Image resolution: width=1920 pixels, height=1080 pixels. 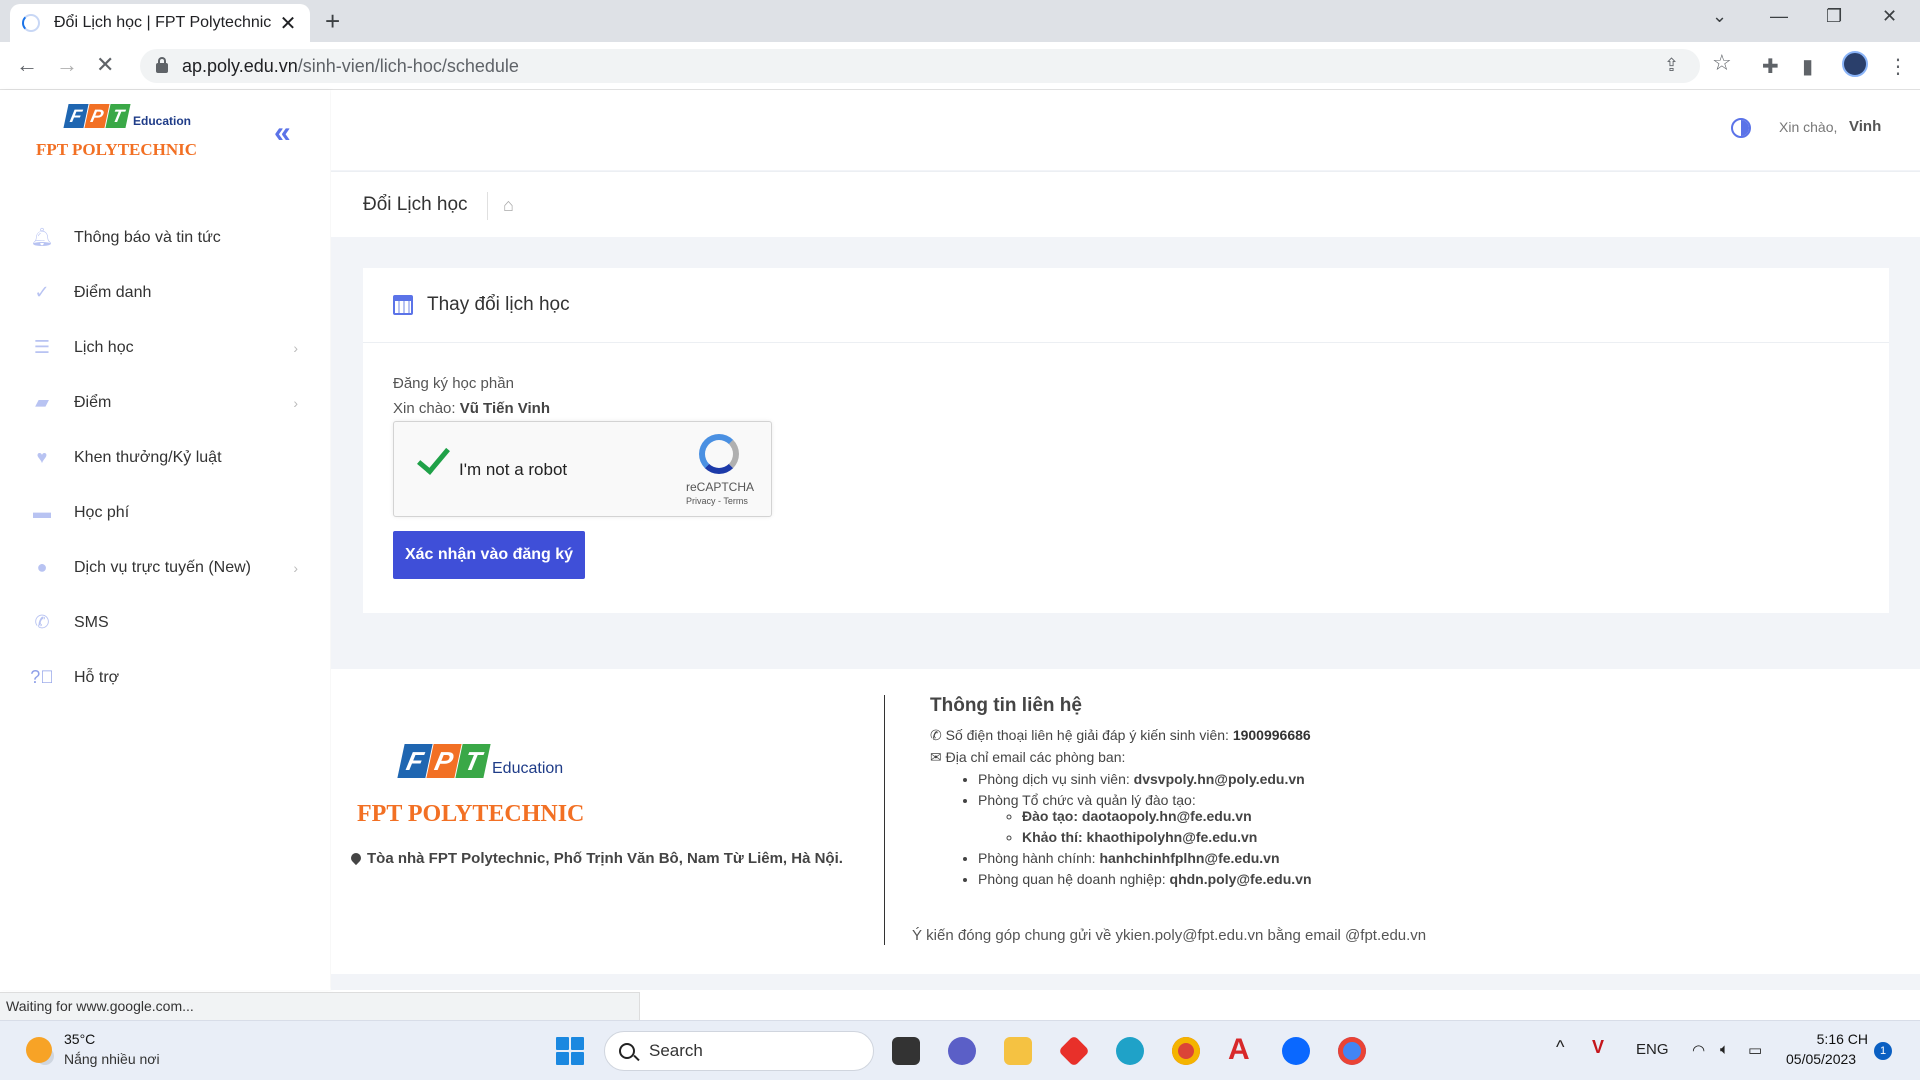 I want to click on minimize-button: —, so click(x=1779, y=16).